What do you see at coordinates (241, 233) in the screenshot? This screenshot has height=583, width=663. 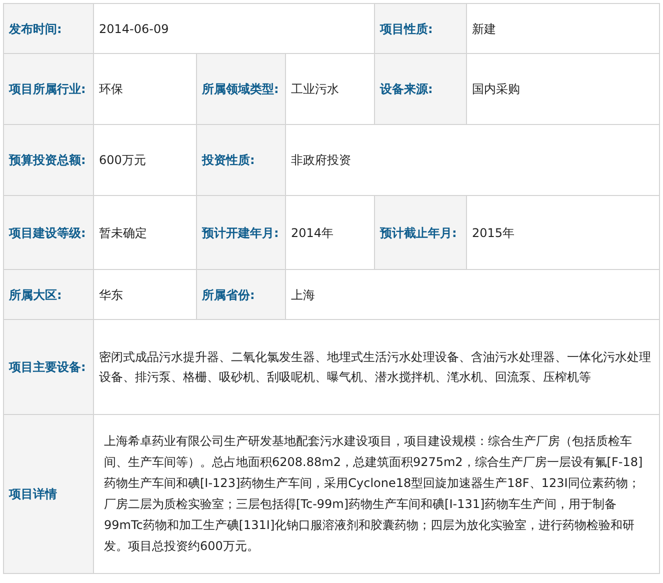 I see `field-label: 预计开建年月:` at bounding box center [241, 233].